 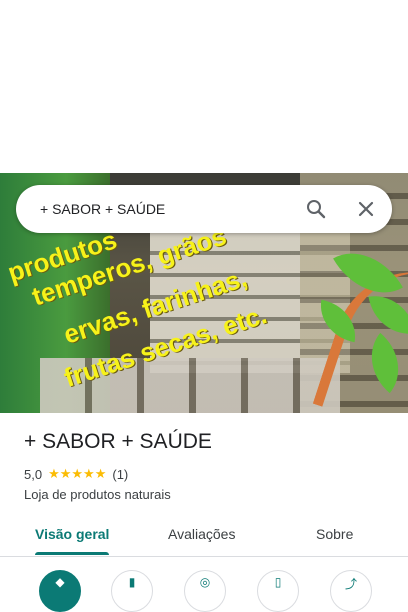 I want to click on place-title: + SABOR + SAÚDE, so click(x=118, y=441).